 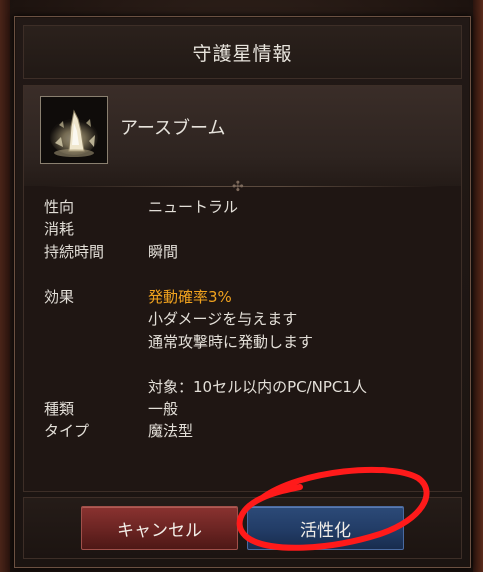 What do you see at coordinates (163, 409) in the screenshot?
I see `kind-value: 一般` at bounding box center [163, 409].